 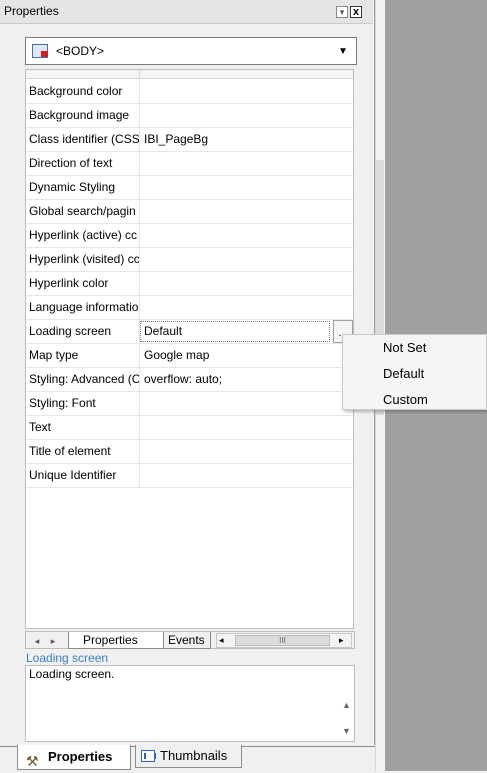 I want to click on tab-events: Events, so click(x=187, y=640).